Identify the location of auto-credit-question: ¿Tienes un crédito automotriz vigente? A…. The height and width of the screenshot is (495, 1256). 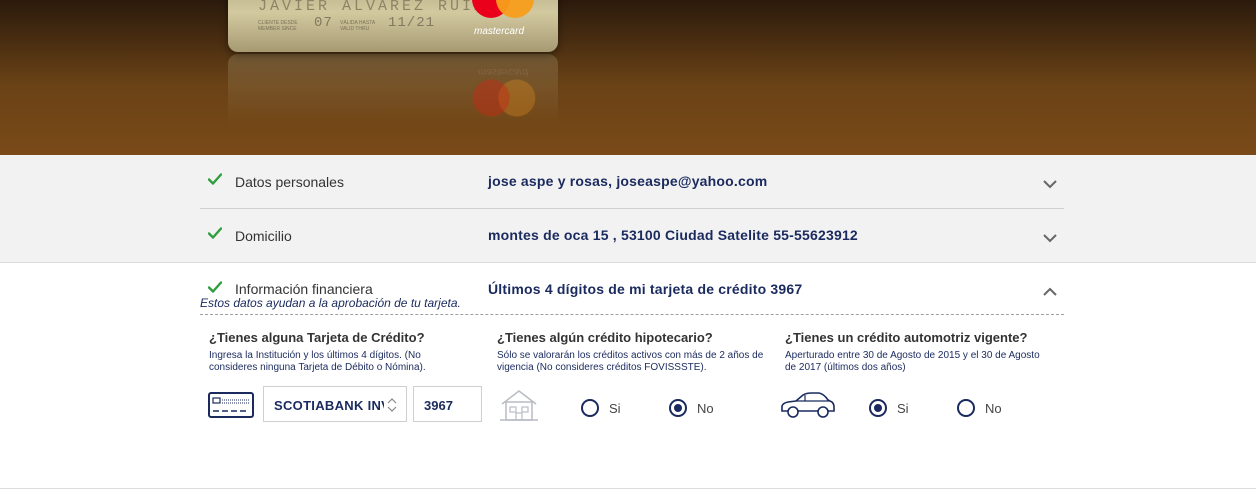
(915, 352).